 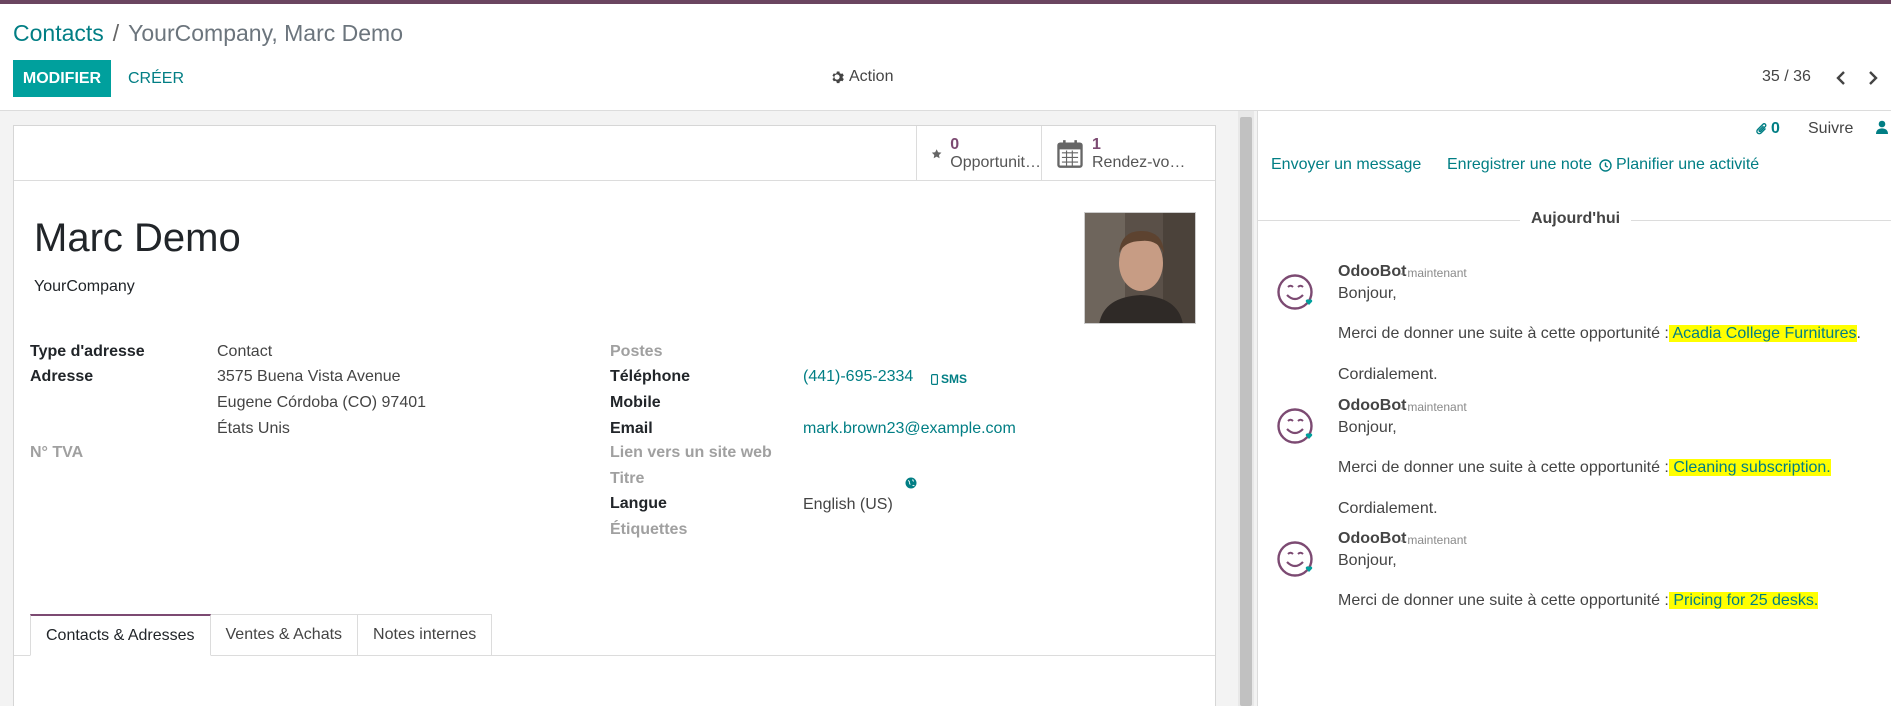 I want to click on partner-name: Marc Demo, so click(x=137, y=238).